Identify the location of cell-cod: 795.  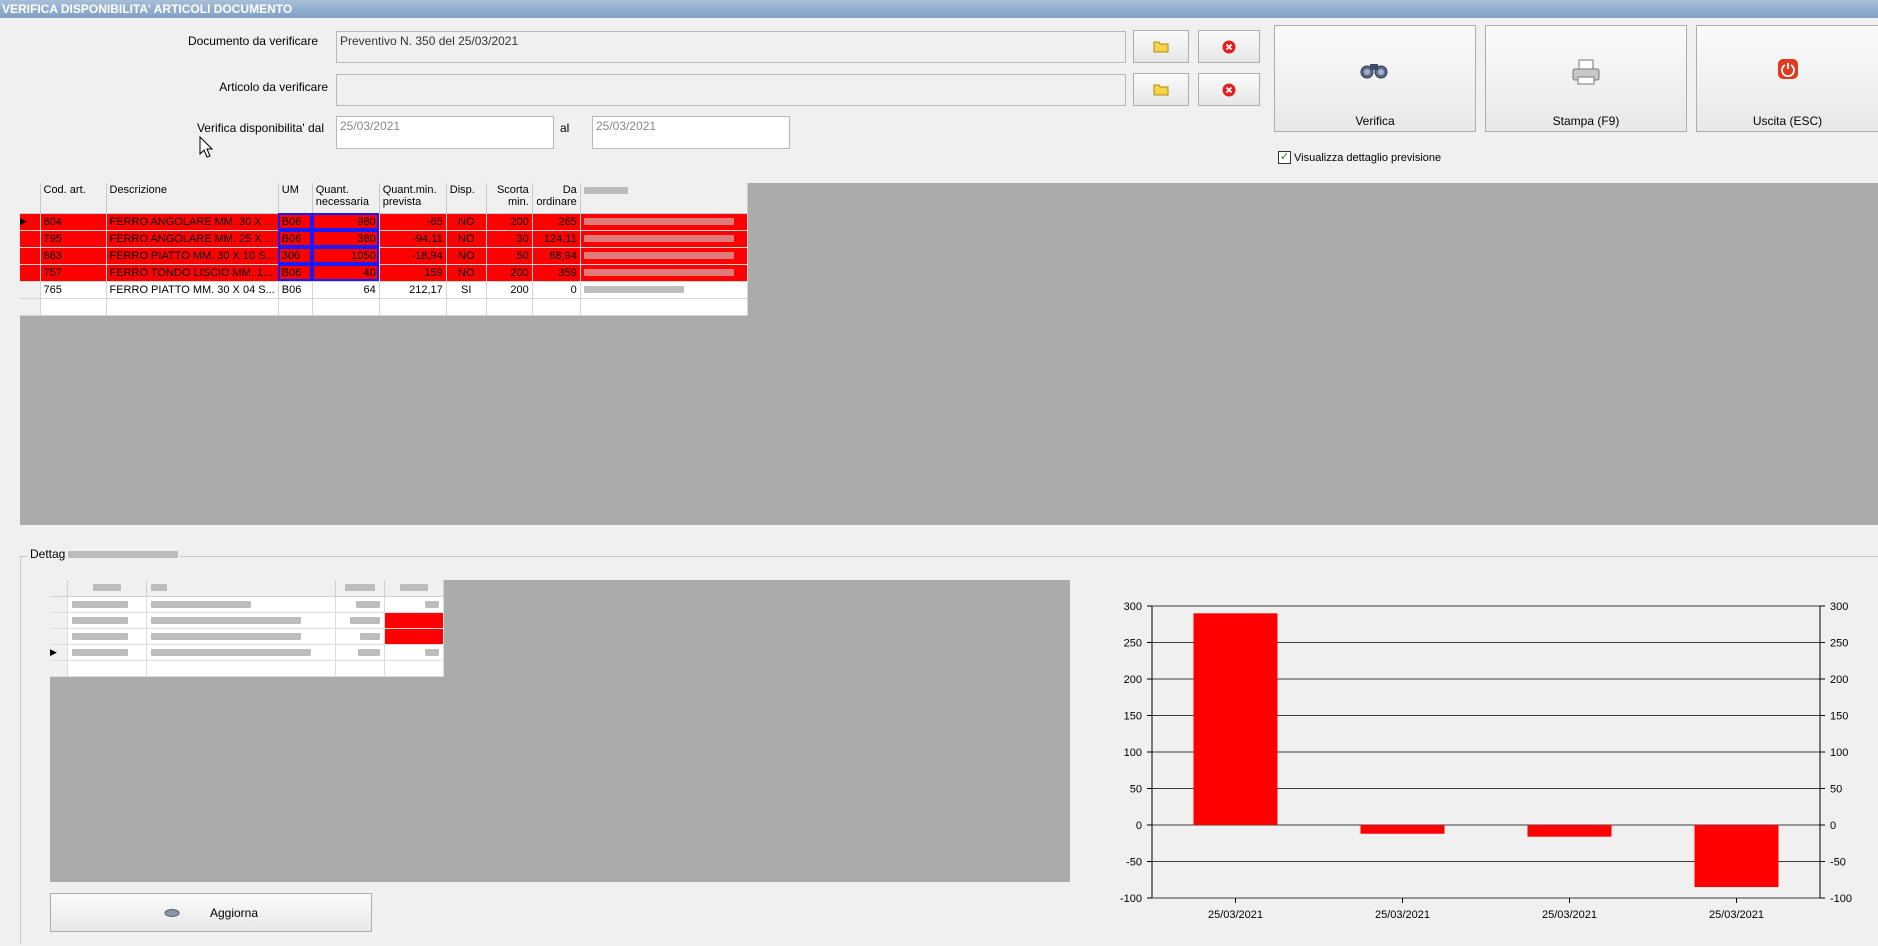
(73, 239).